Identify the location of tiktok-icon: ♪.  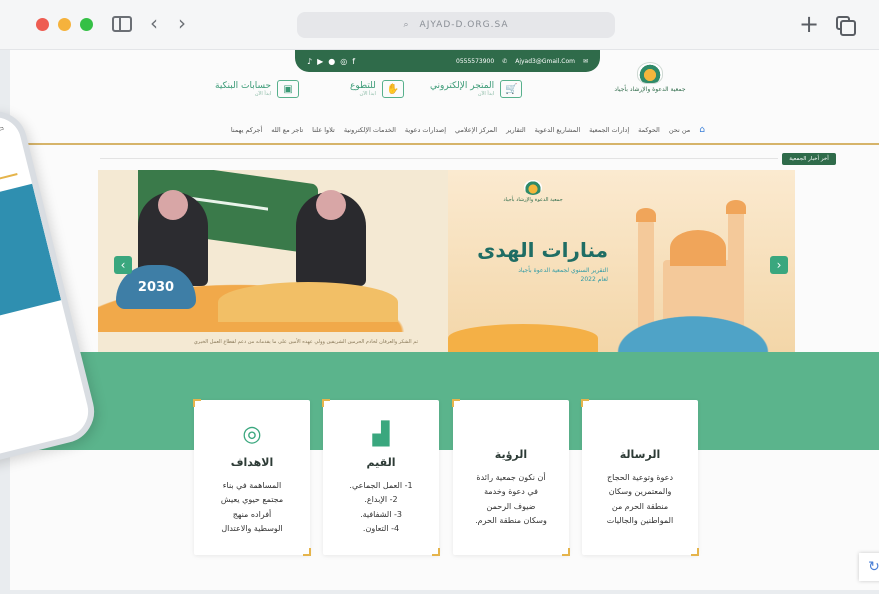
(309, 61).